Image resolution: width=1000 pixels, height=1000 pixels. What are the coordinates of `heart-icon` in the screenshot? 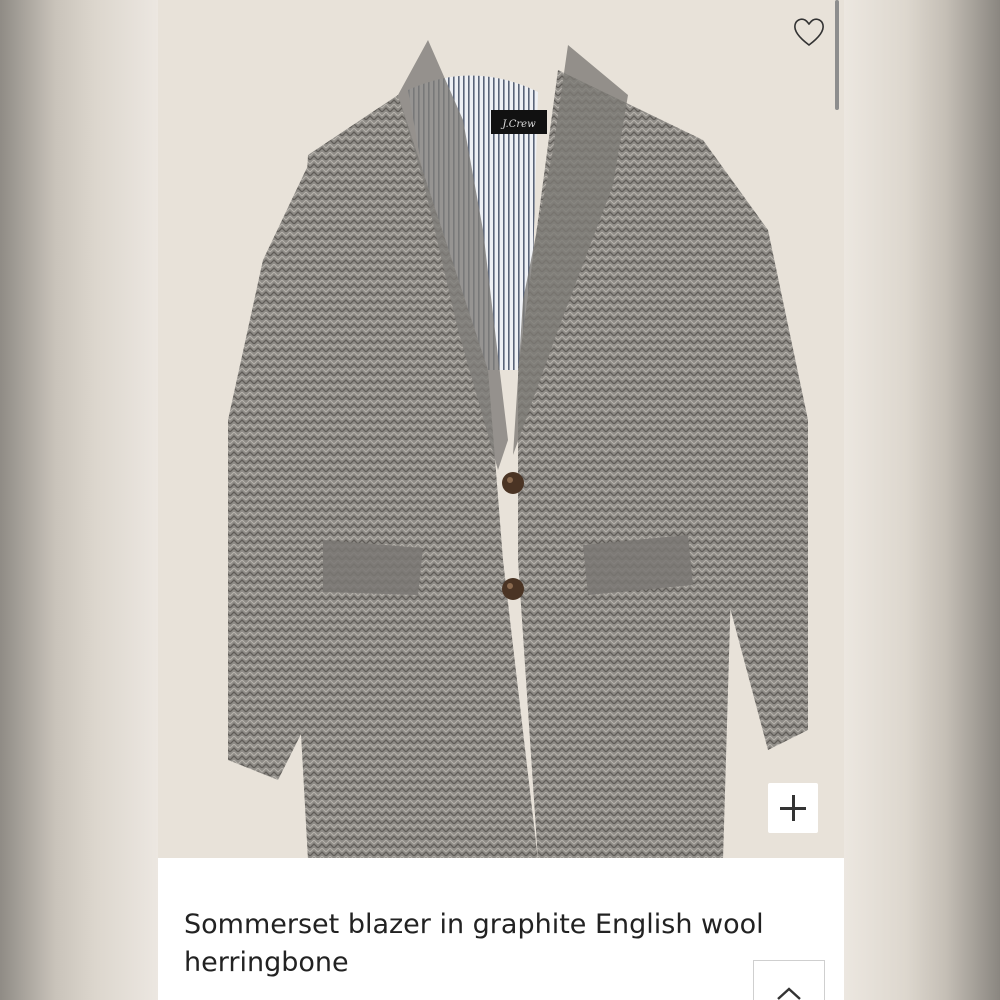 It's located at (809, 32).